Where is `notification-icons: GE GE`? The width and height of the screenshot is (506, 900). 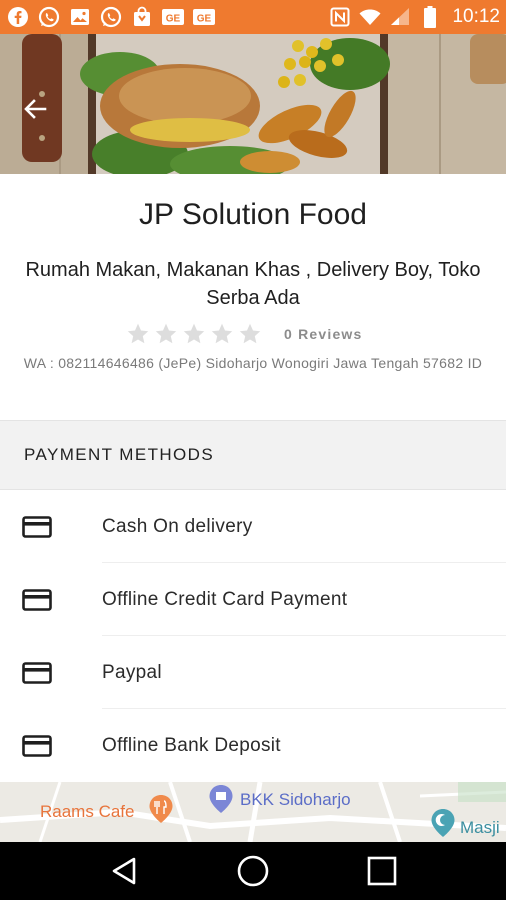 notification-icons: GE GE is located at coordinates (111, 17).